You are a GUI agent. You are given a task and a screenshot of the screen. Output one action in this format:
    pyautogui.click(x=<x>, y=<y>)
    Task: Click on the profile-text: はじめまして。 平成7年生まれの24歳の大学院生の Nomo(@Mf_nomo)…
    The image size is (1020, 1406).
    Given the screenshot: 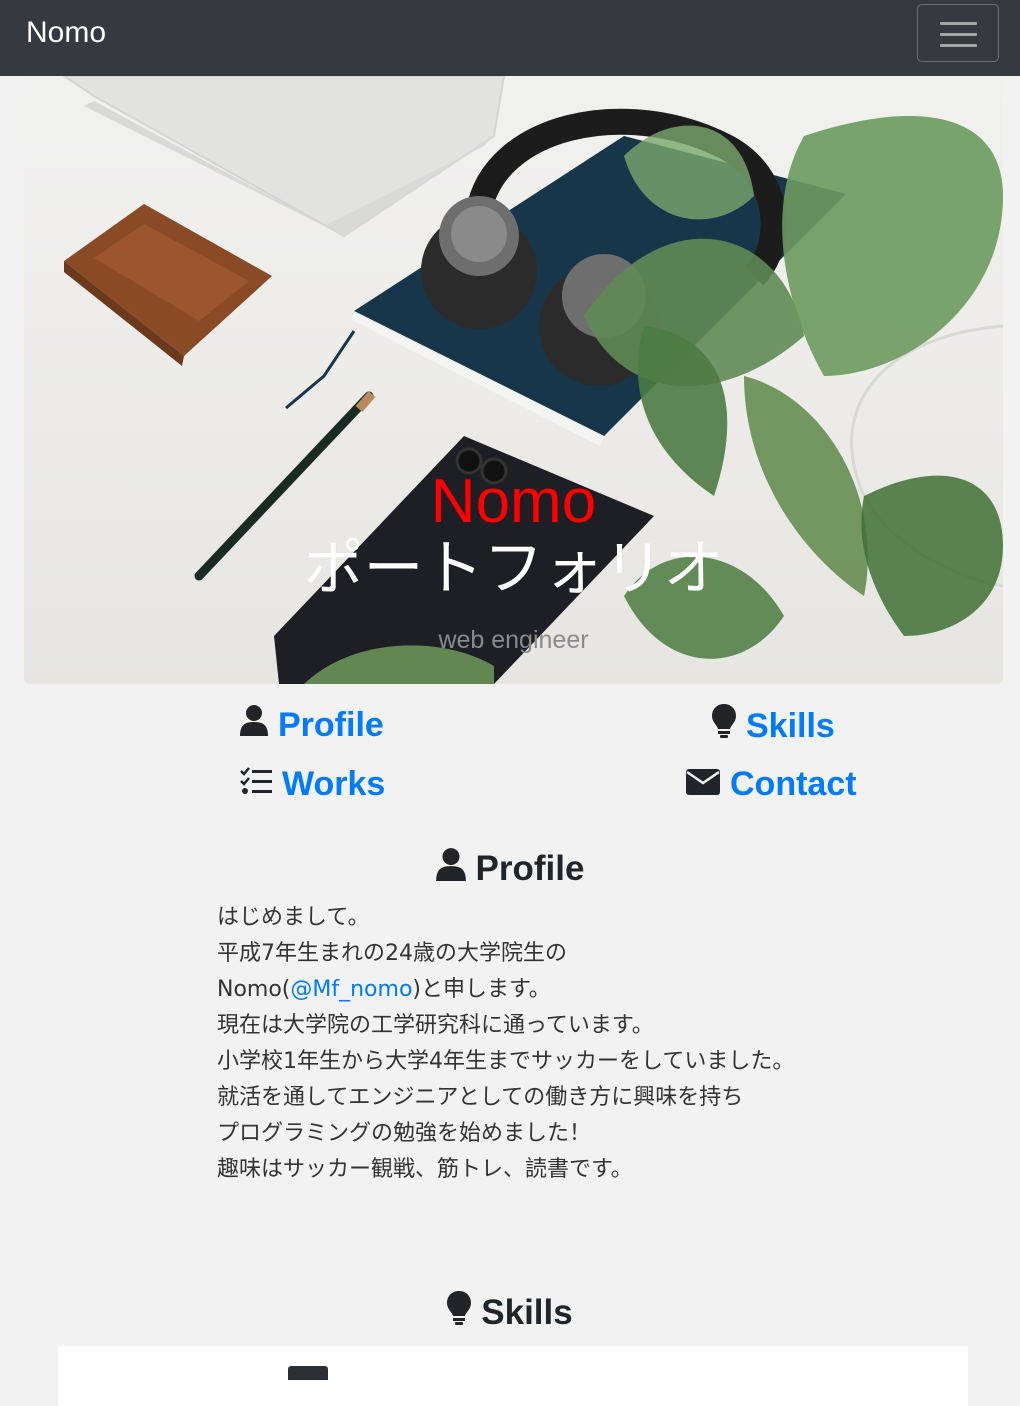 What is the action you would take?
    pyautogui.click(x=517, y=1044)
    